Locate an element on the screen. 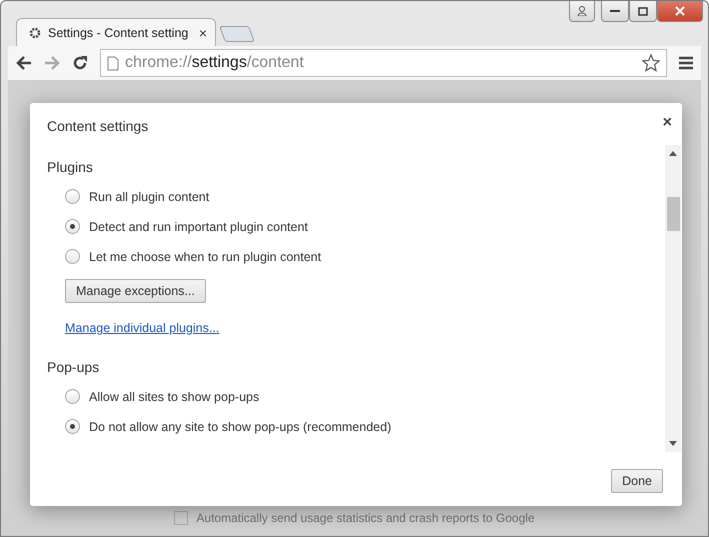  profile-button is located at coordinates (582, 11).